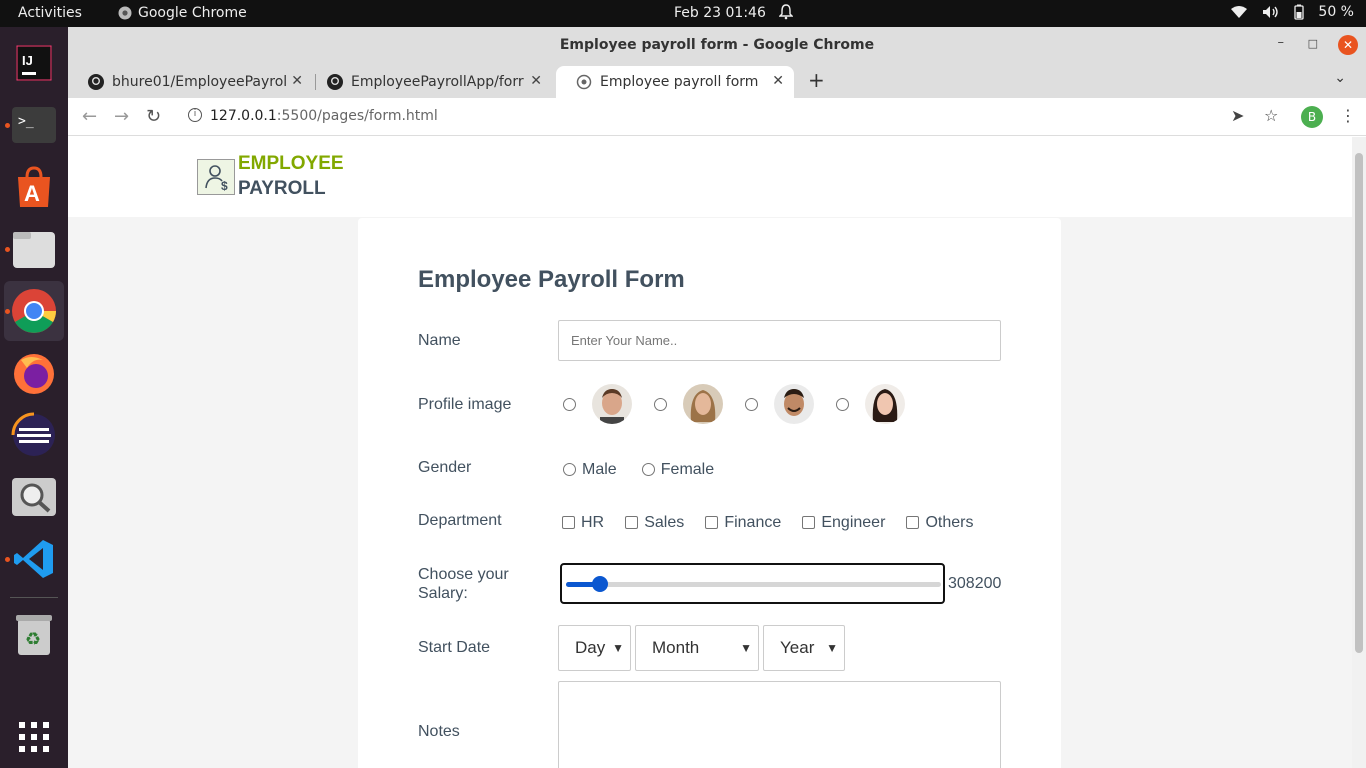  I want to click on salary-slider-track, so click(753, 584).